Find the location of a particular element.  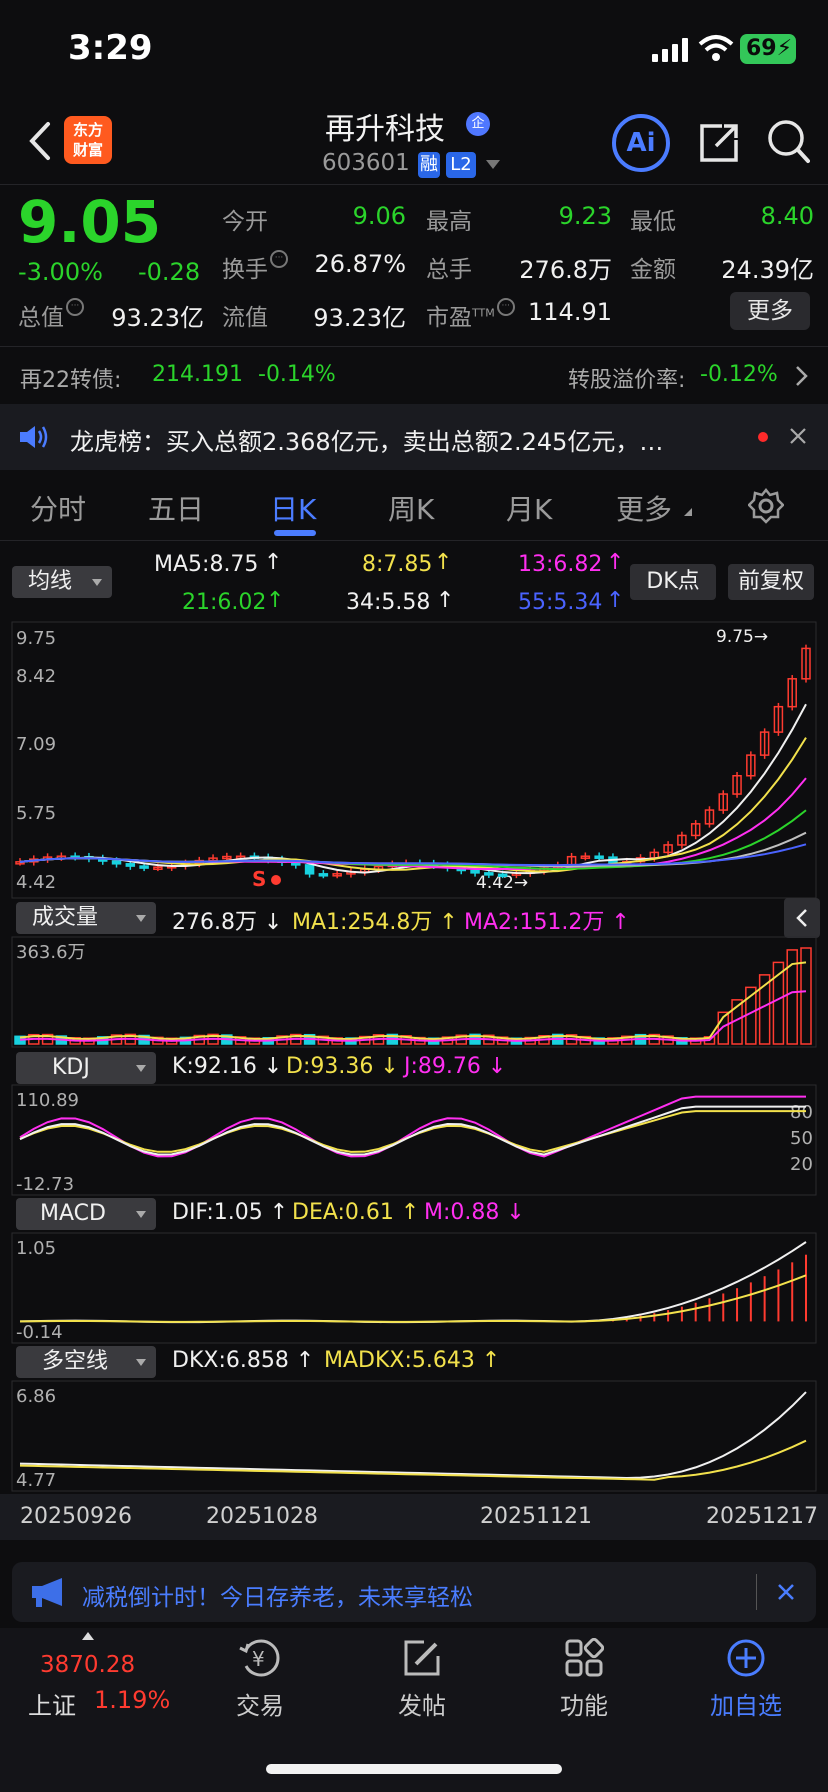

float-label: 流值 is located at coordinates (245, 318).